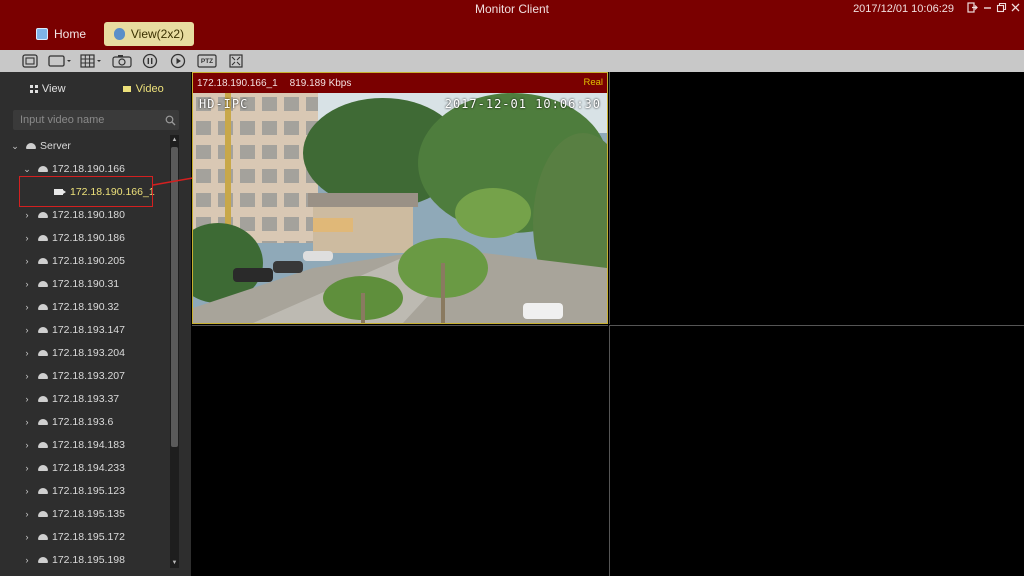 Image resolution: width=1024 pixels, height=576 pixels. Describe the element at coordinates (88, 514) in the screenshot. I see `tree-device-label: 172.18.195.135` at that location.